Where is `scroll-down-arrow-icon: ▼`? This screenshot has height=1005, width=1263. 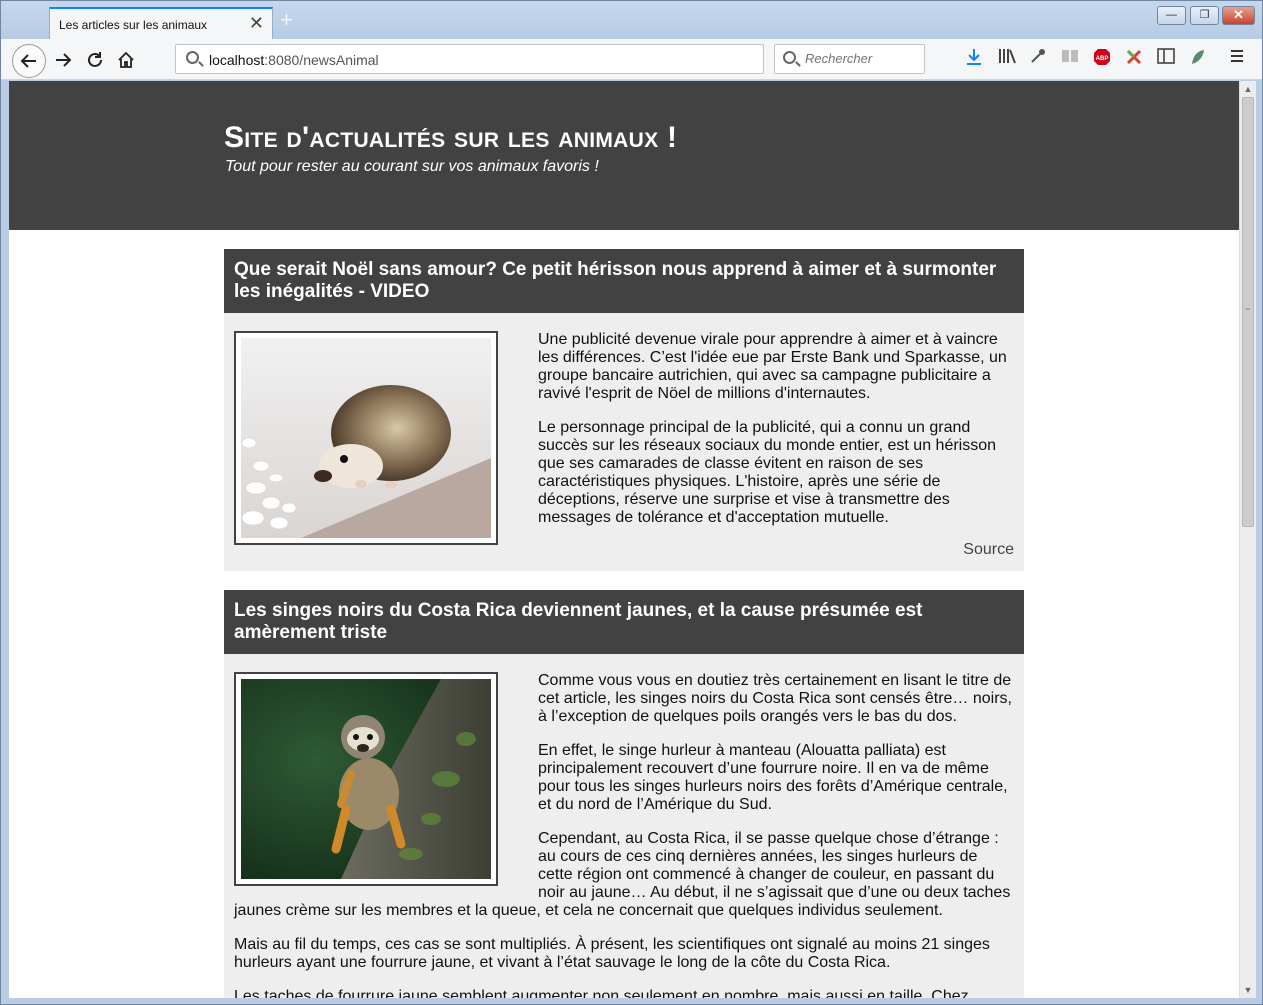
scroll-down-arrow-icon: ▼ is located at coordinates (1248, 990).